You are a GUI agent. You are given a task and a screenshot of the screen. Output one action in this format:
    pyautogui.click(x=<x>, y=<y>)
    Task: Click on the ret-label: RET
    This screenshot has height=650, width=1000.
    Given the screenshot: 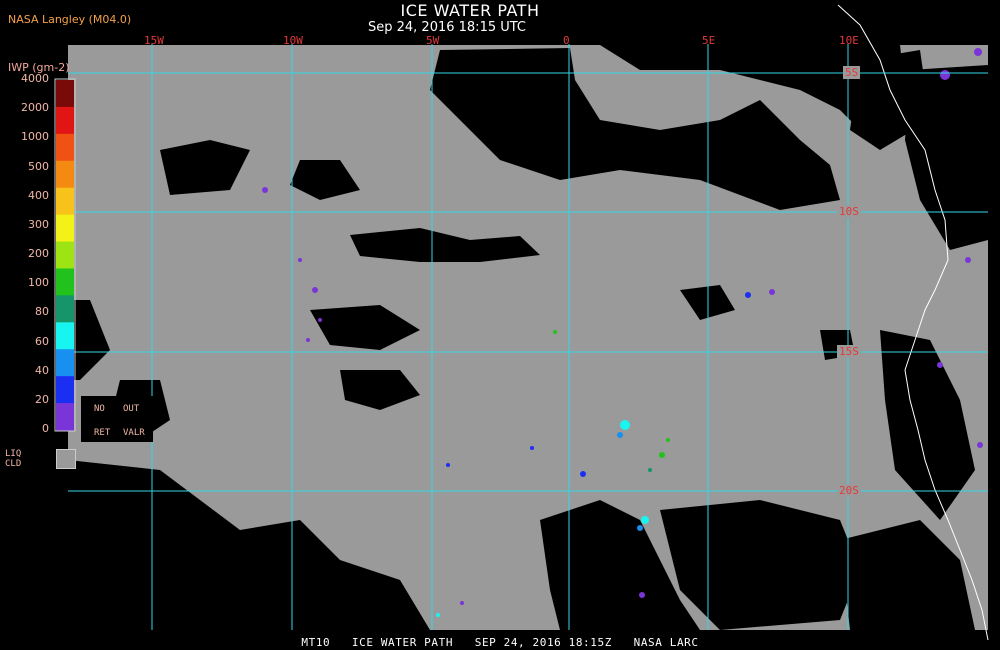 What is the action you would take?
    pyautogui.click(x=102, y=433)
    